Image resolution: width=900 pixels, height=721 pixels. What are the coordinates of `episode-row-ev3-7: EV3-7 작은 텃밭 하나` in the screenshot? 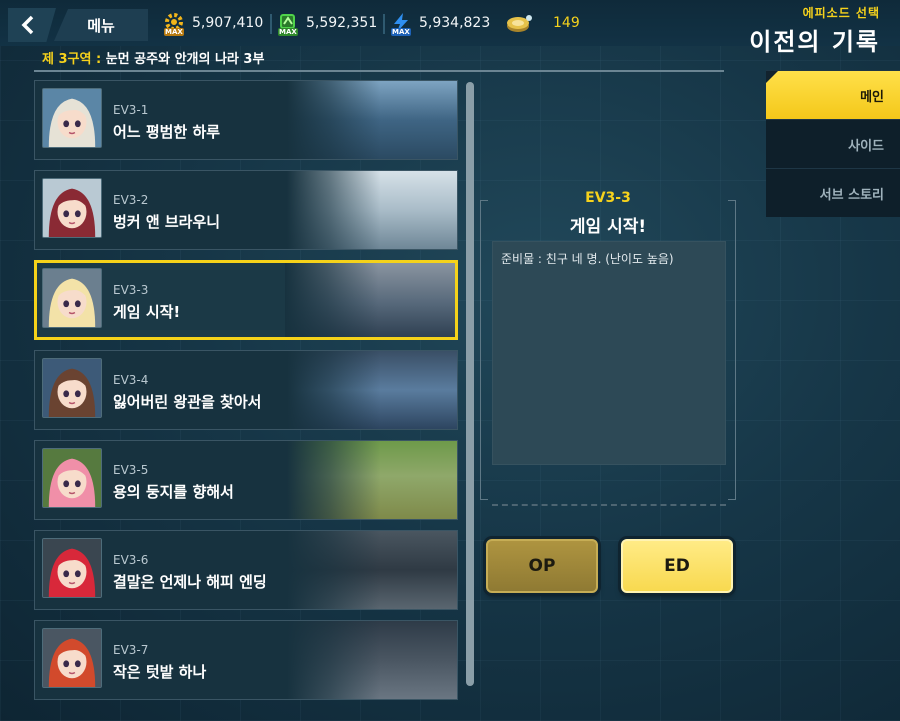 It's located at (246, 660).